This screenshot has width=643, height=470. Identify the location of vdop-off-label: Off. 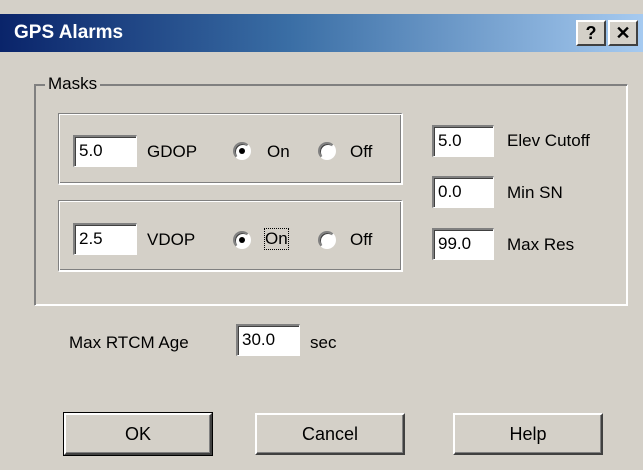
(361, 240).